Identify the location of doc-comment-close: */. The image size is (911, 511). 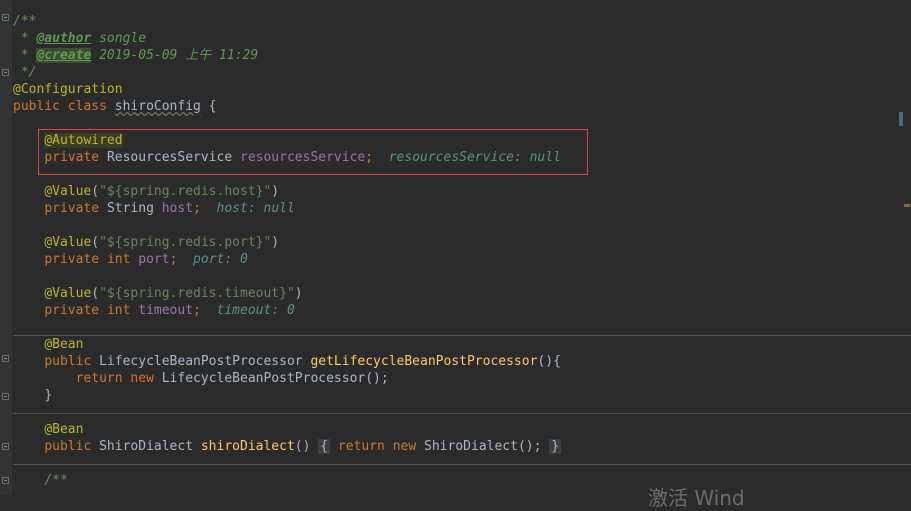
(25, 72).